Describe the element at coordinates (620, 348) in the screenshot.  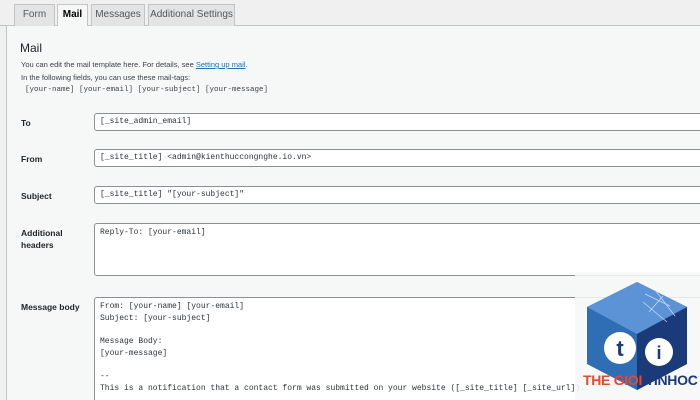
I see `logo-letter-t: t` at that location.